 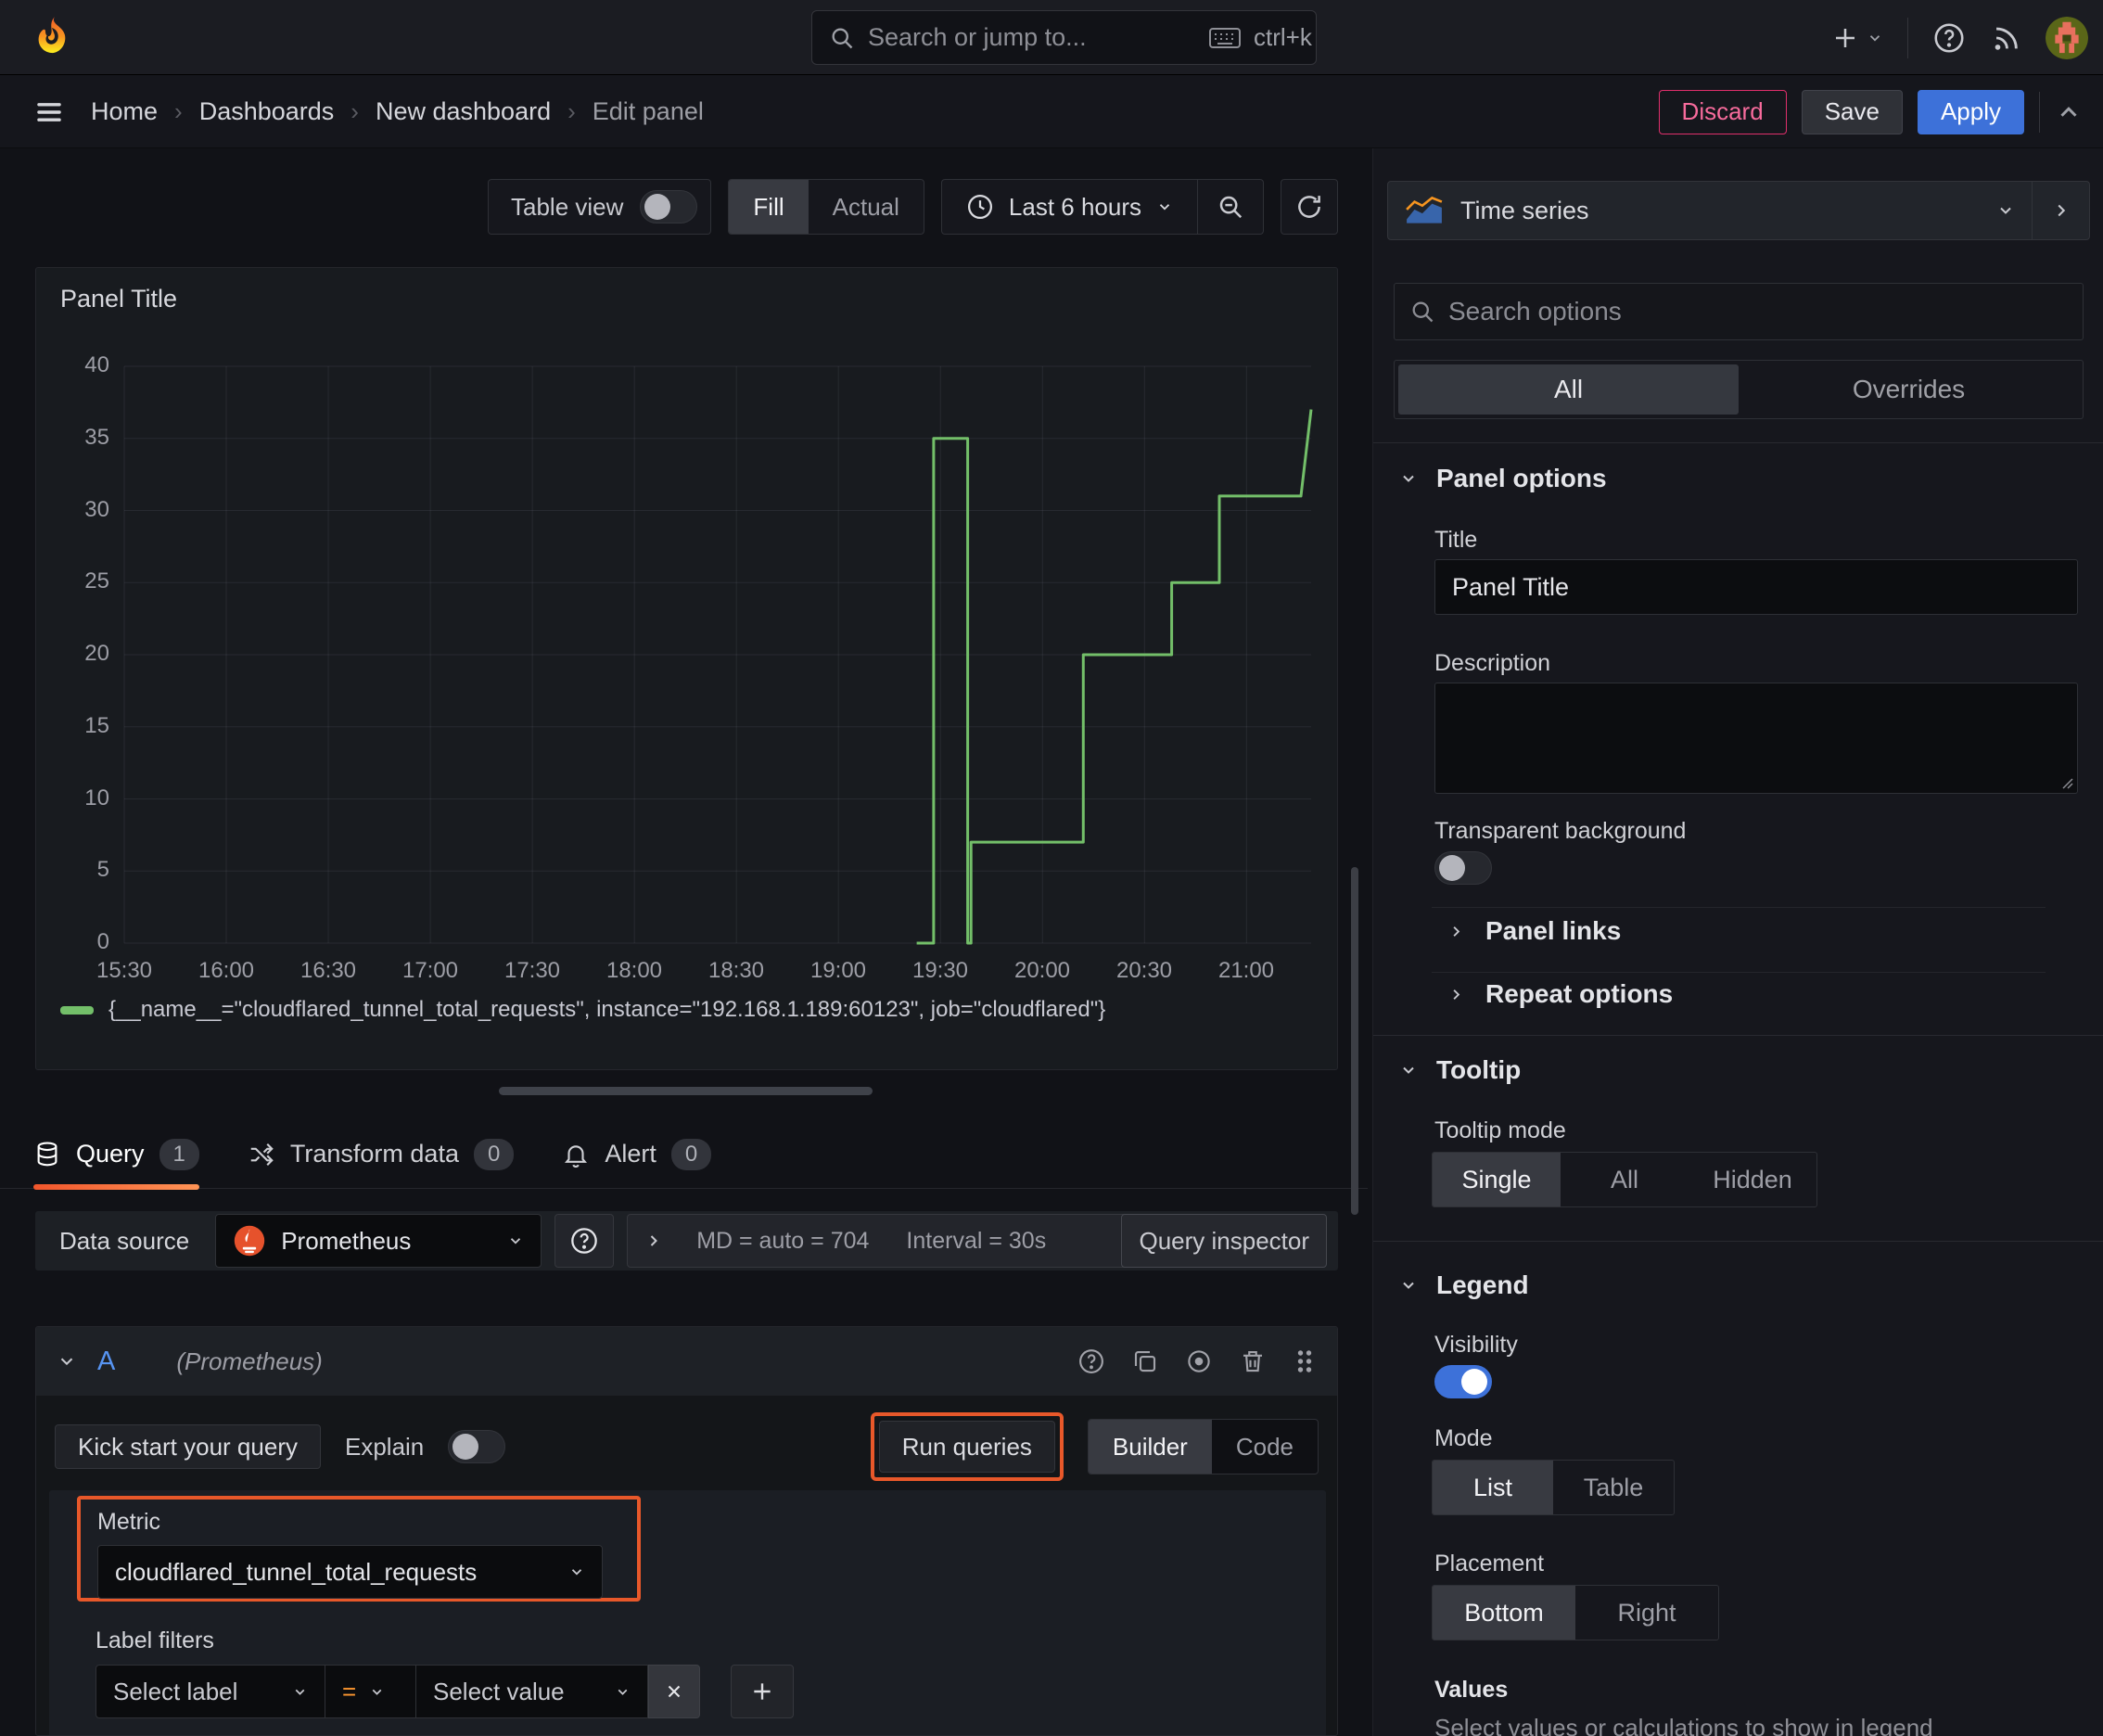 What do you see at coordinates (1852, 111) in the screenshot?
I see `save-button: Save` at bounding box center [1852, 111].